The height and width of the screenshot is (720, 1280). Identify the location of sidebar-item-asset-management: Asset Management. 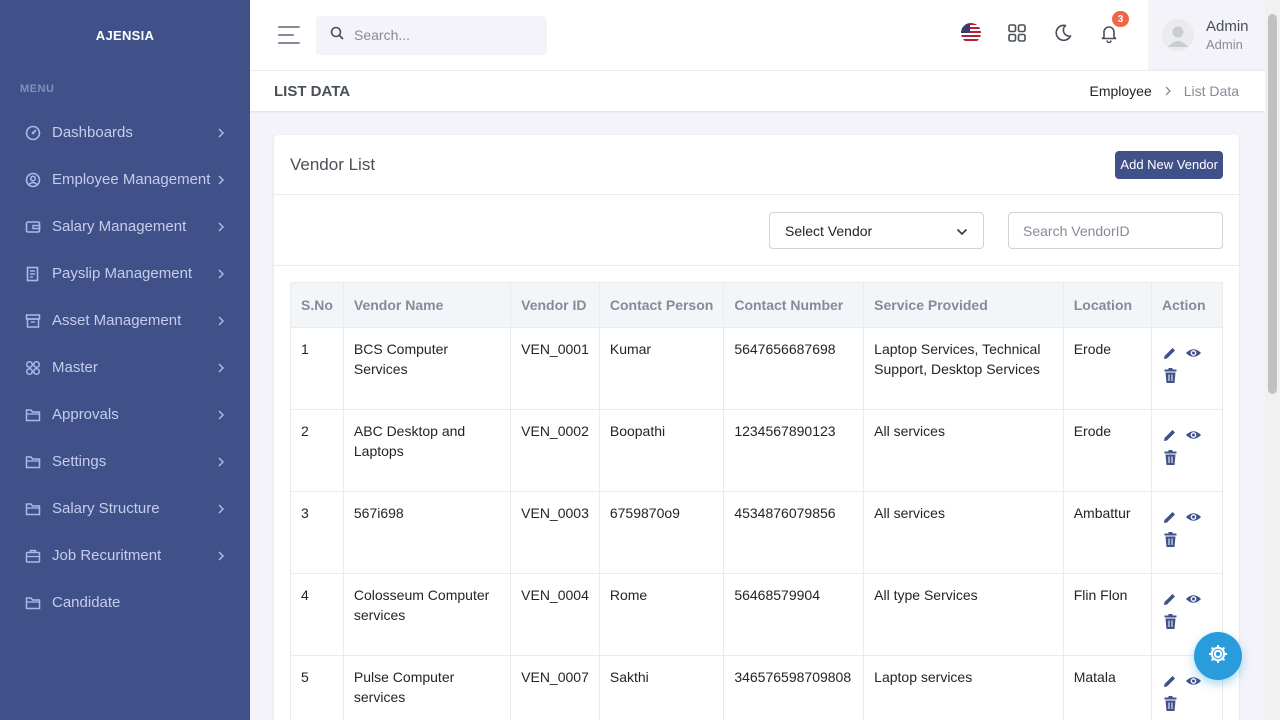
(125, 320).